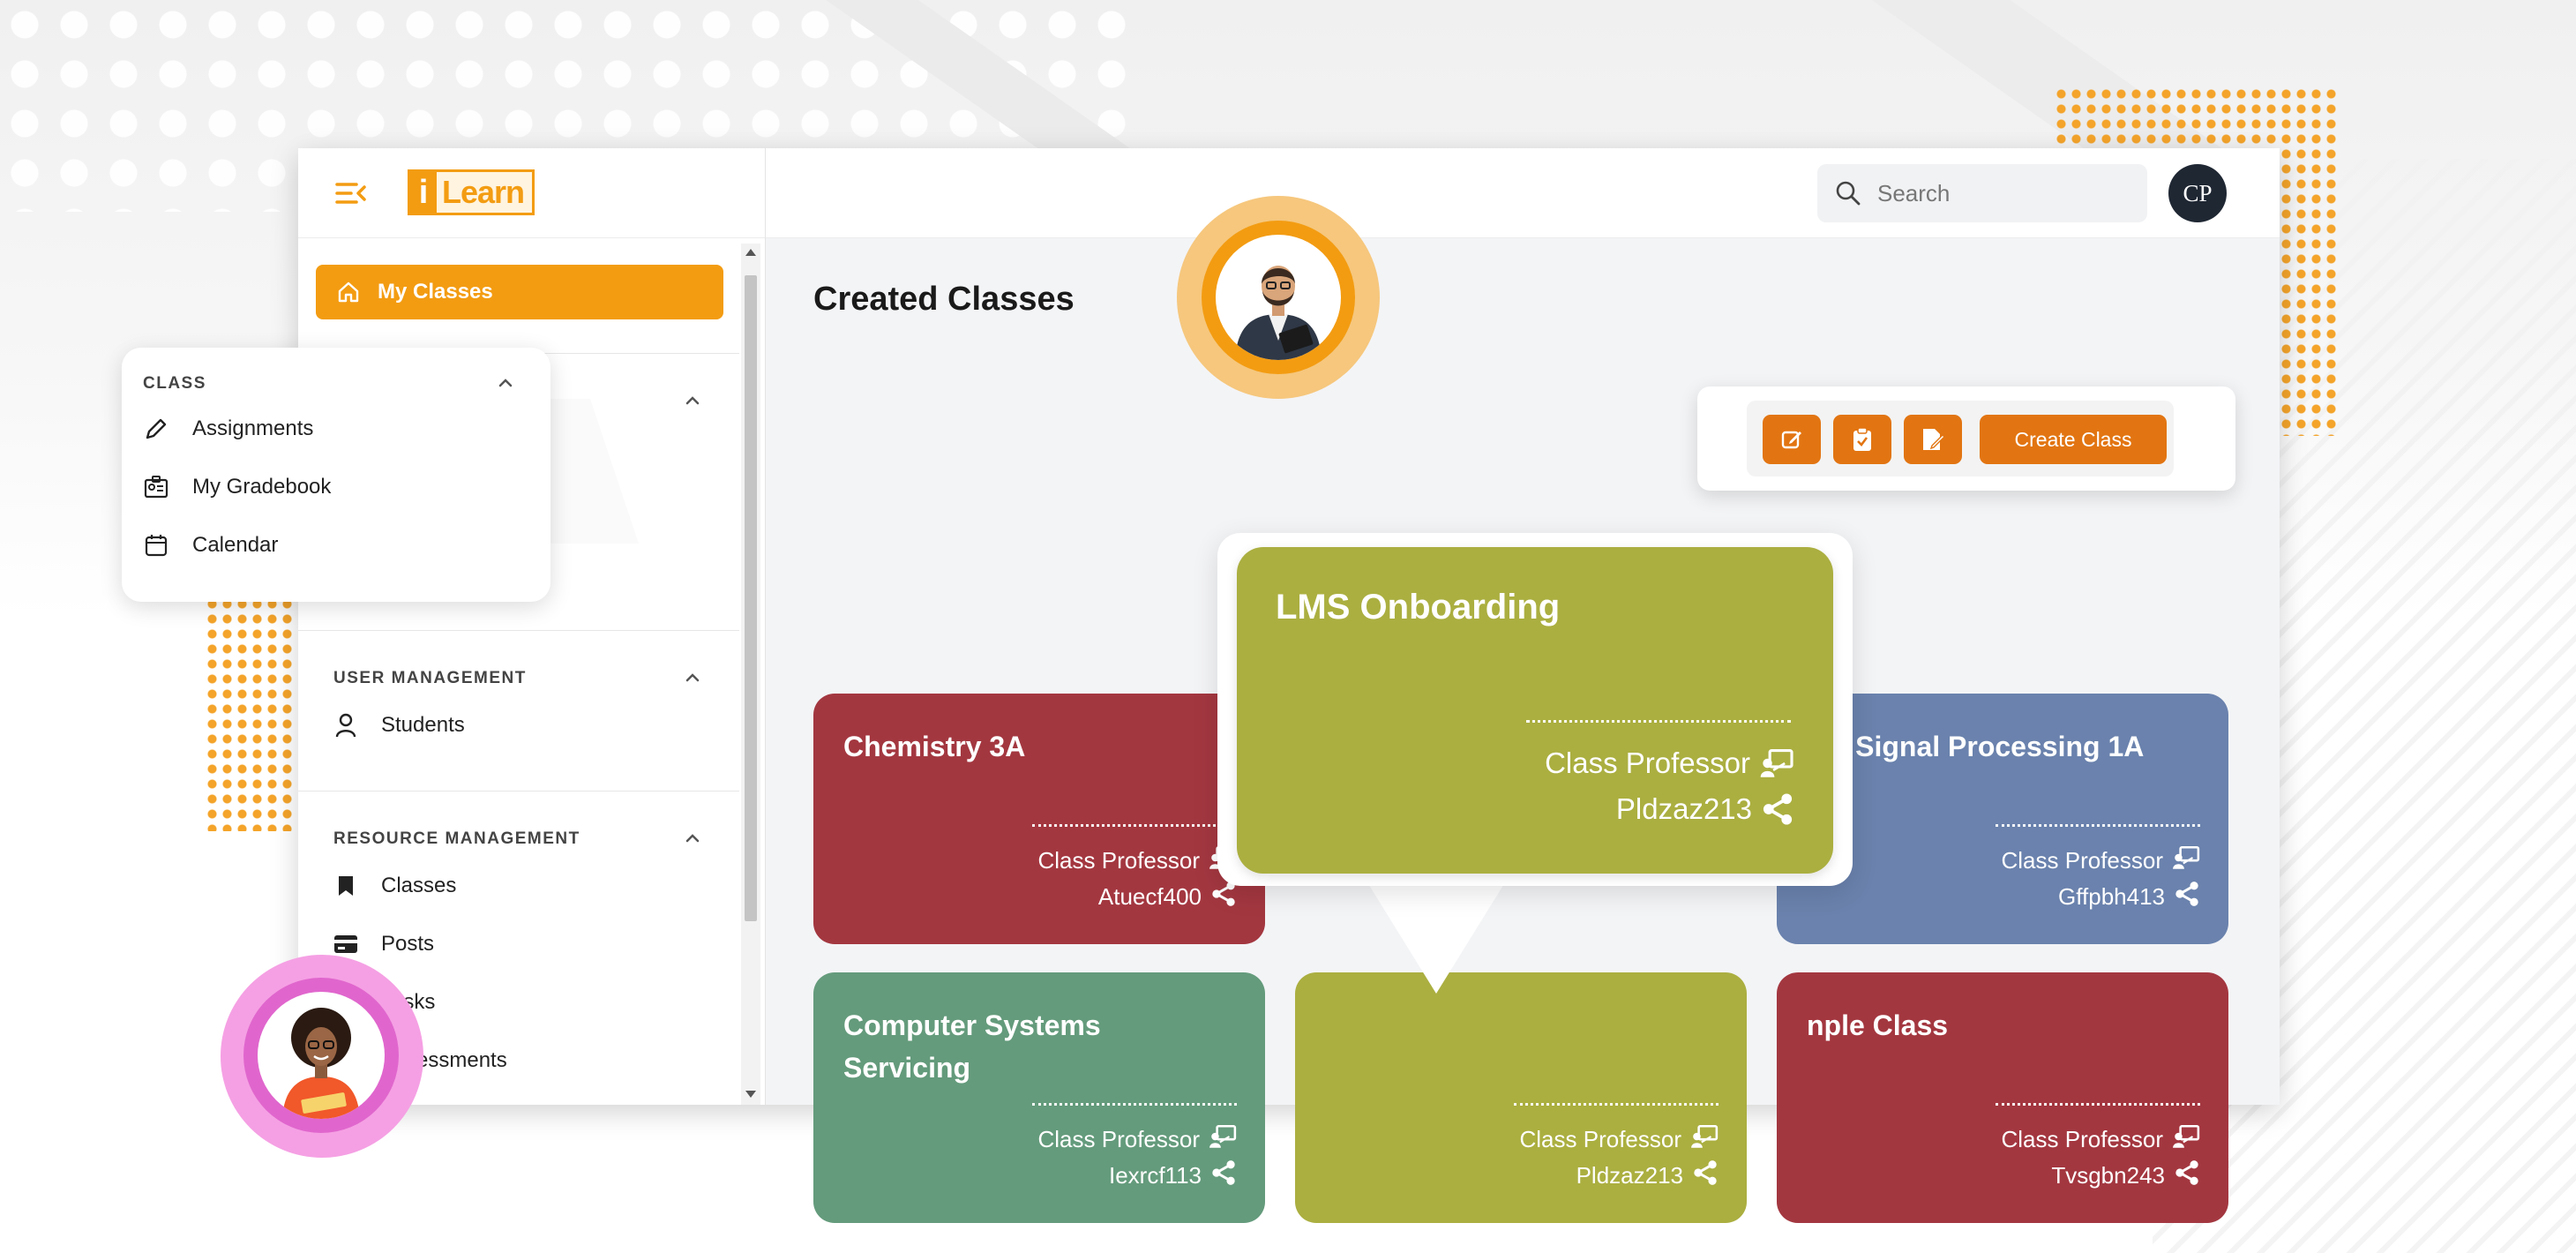 The height and width of the screenshot is (1253, 2576). Describe the element at coordinates (944, 300) in the screenshot. I see `page-title: Created Classes` at that location.